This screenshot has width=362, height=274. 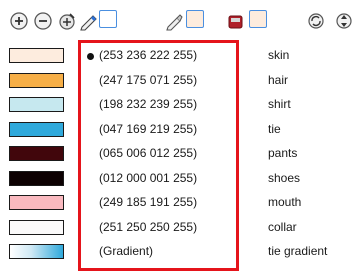 I want to click on color-row-hair: (247 175 071 255) hair, so click(x=181, y=80).